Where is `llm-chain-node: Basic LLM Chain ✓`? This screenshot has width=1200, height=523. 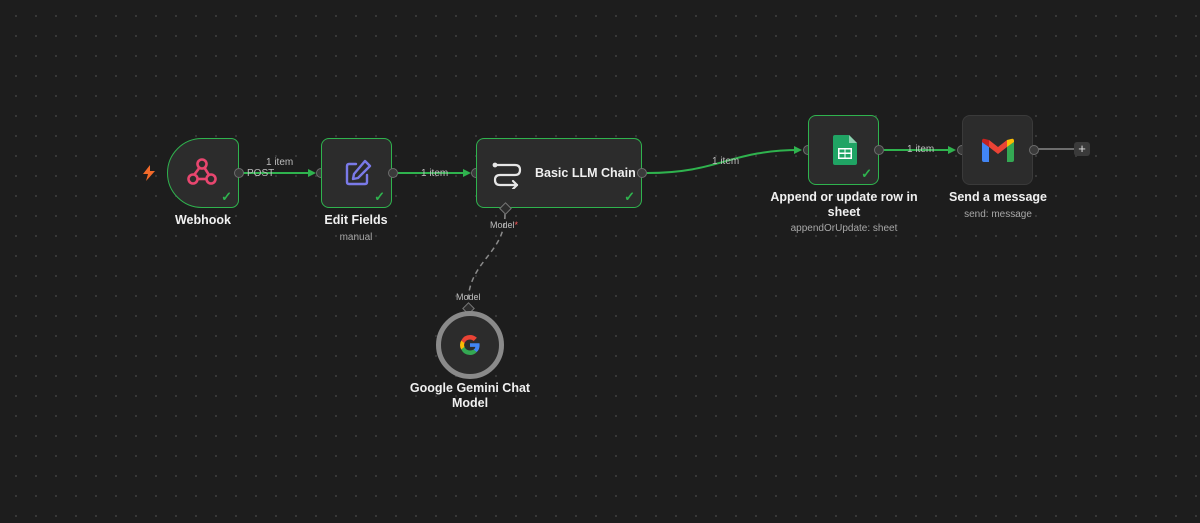 llm-chain-node: Basic LLM Chain ✓ is located at coordinates (559, 173).